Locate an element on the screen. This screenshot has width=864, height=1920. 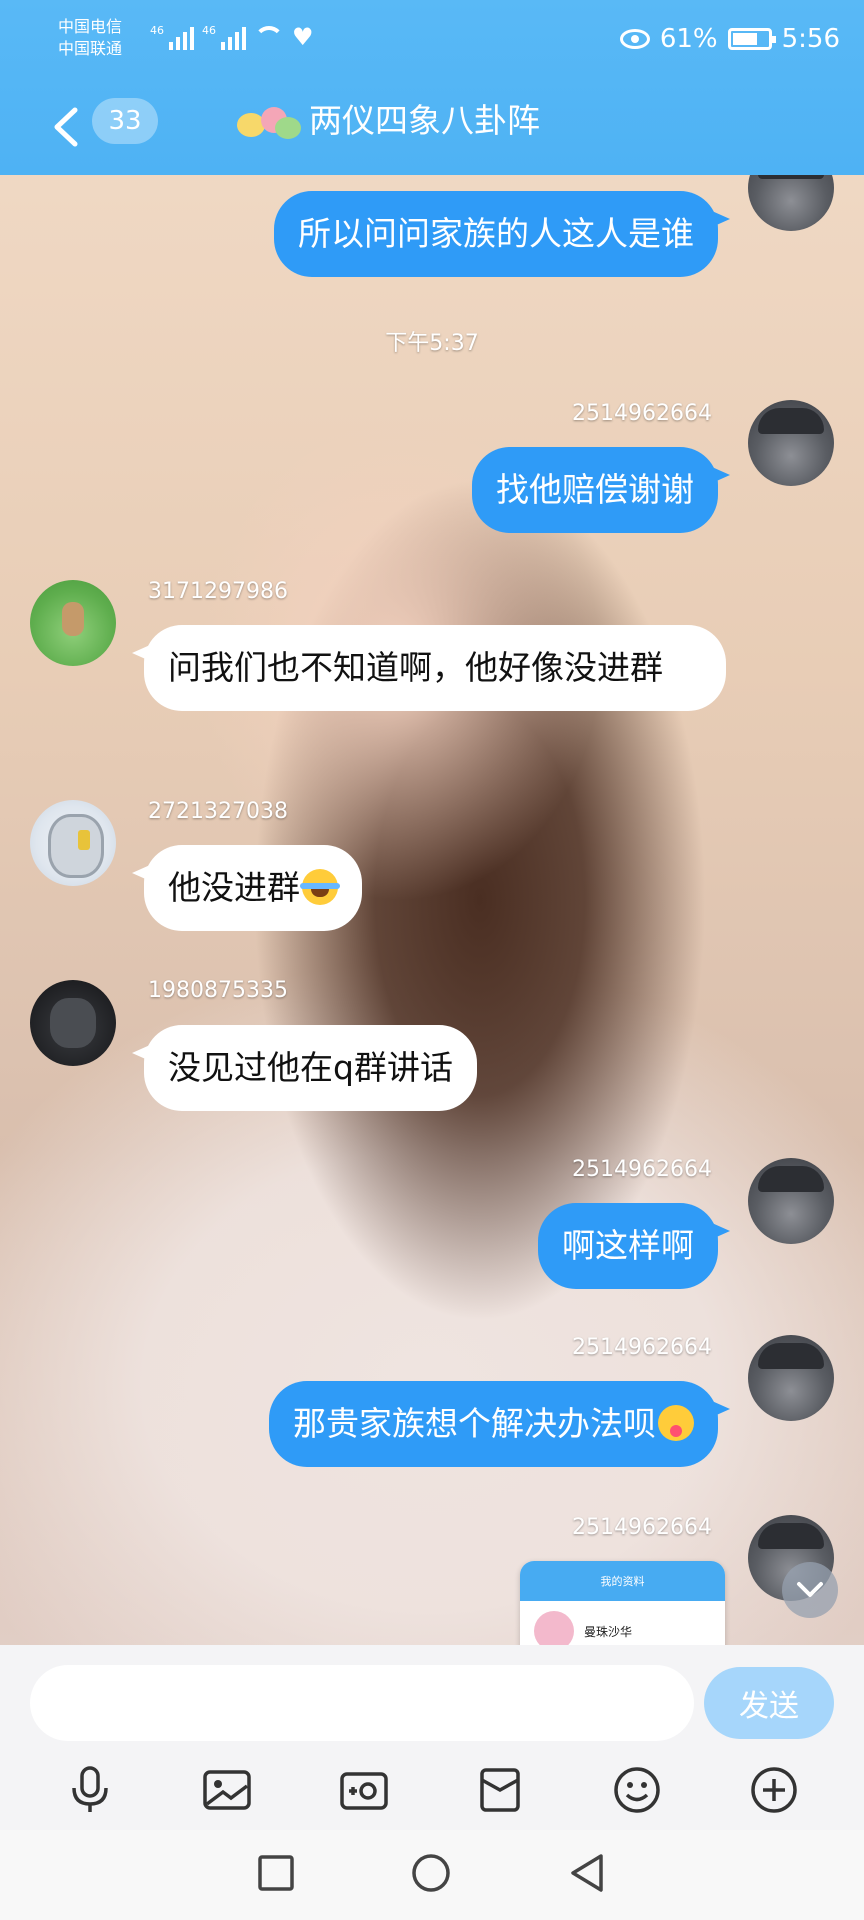
voice-button is located at coordinates (90, 1790).